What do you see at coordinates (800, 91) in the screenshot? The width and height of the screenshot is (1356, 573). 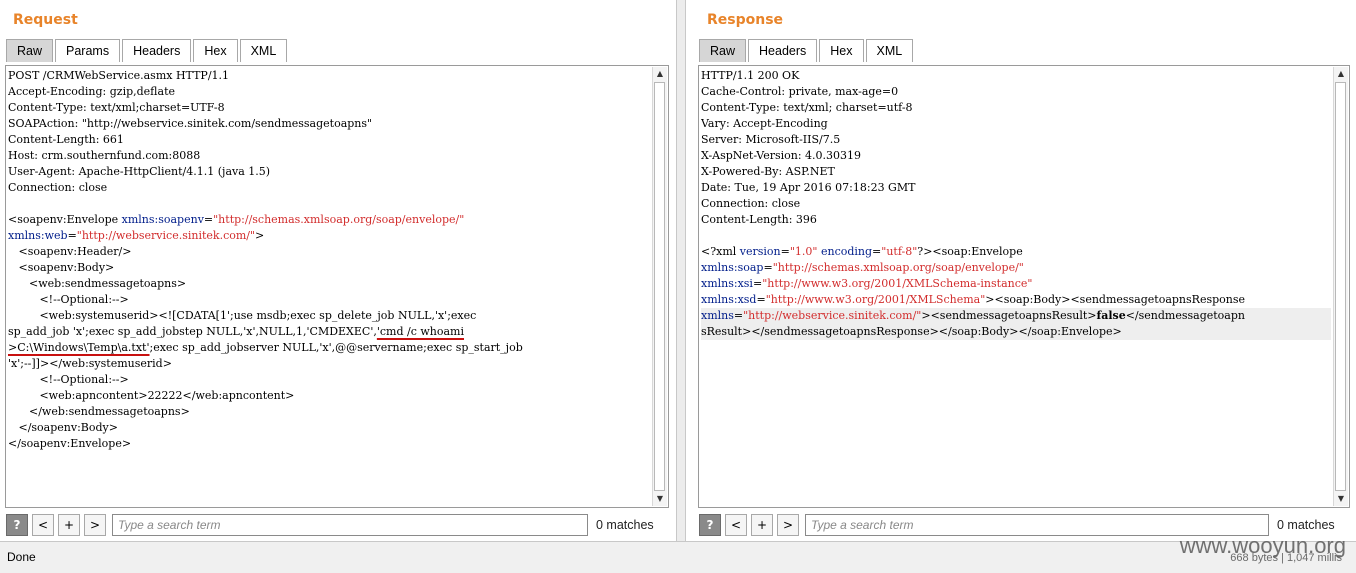 I see `code-line: Cache-Control: private, max-age=0` at bounding box center [800, 91].